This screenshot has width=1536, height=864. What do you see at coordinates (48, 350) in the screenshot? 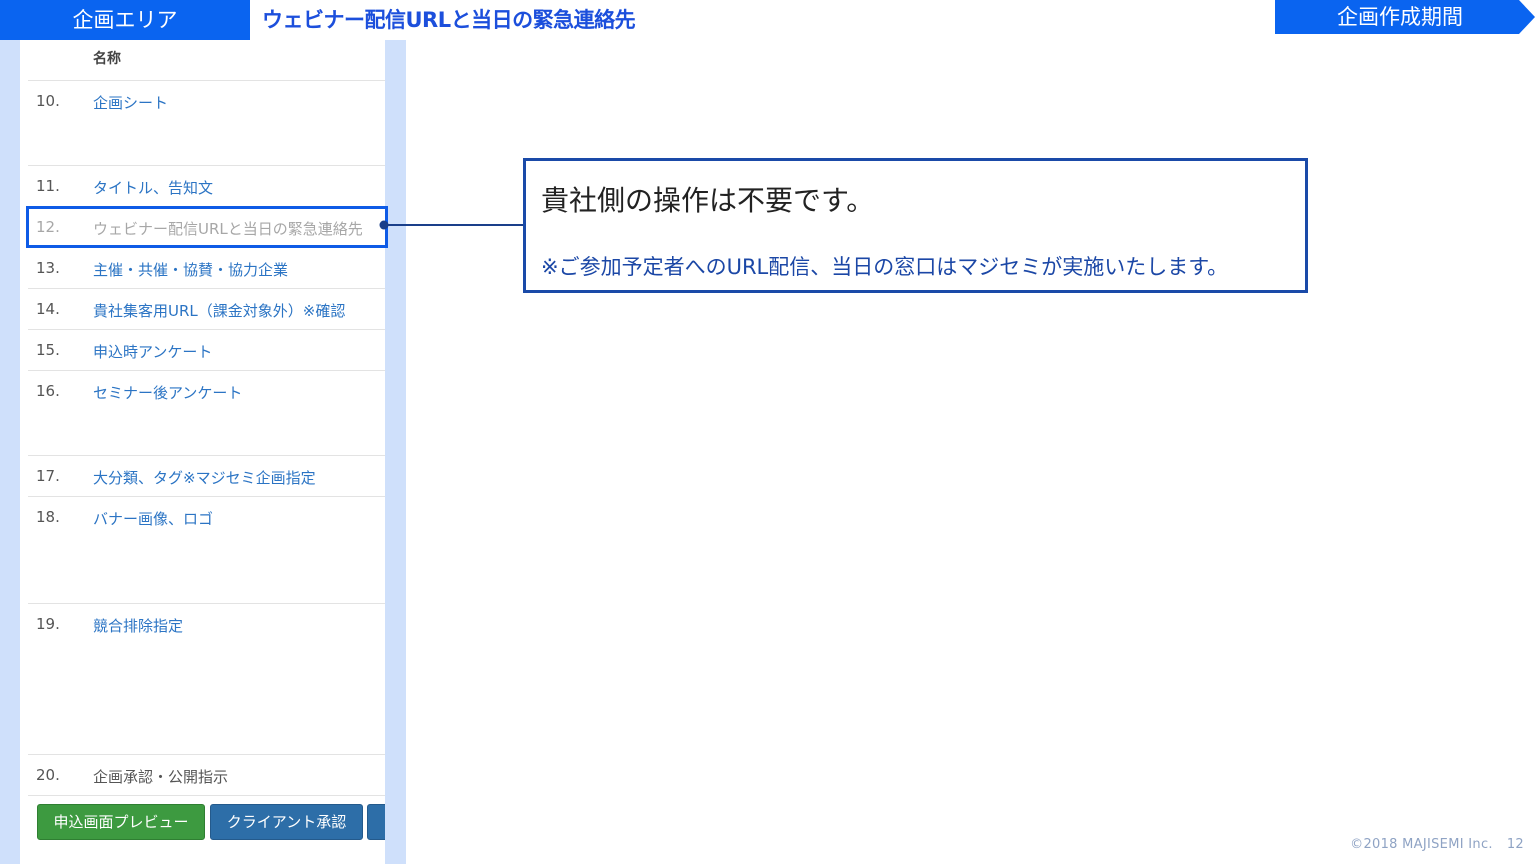
I see `row-number: 15.` at bounding box center [48, 350].